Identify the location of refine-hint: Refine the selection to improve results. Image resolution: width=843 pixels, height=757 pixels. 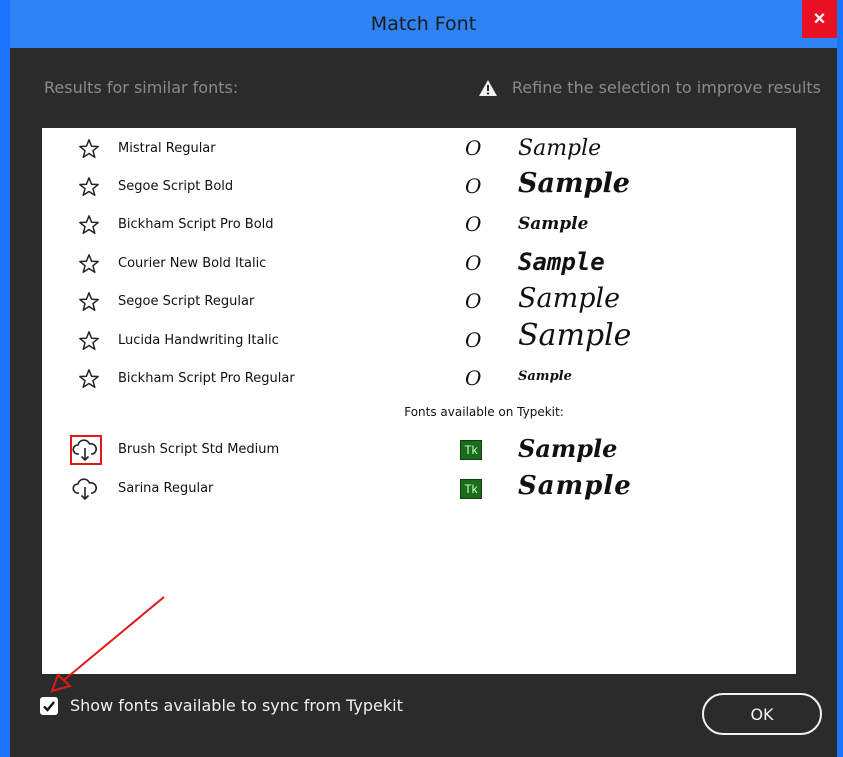
(649, 87).